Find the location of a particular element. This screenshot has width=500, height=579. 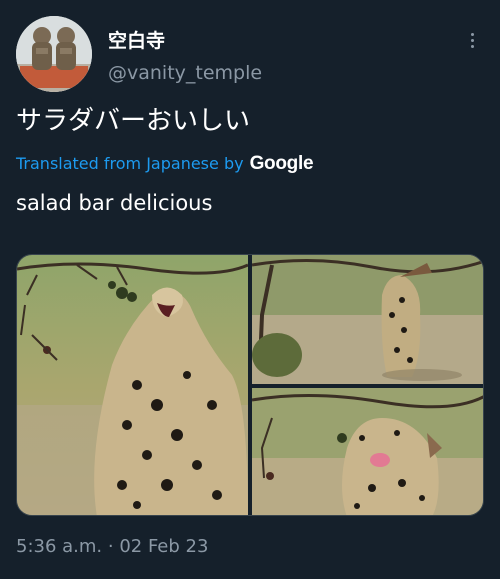

stone-statues-avatar-icon is located at coordinates (54, 54).